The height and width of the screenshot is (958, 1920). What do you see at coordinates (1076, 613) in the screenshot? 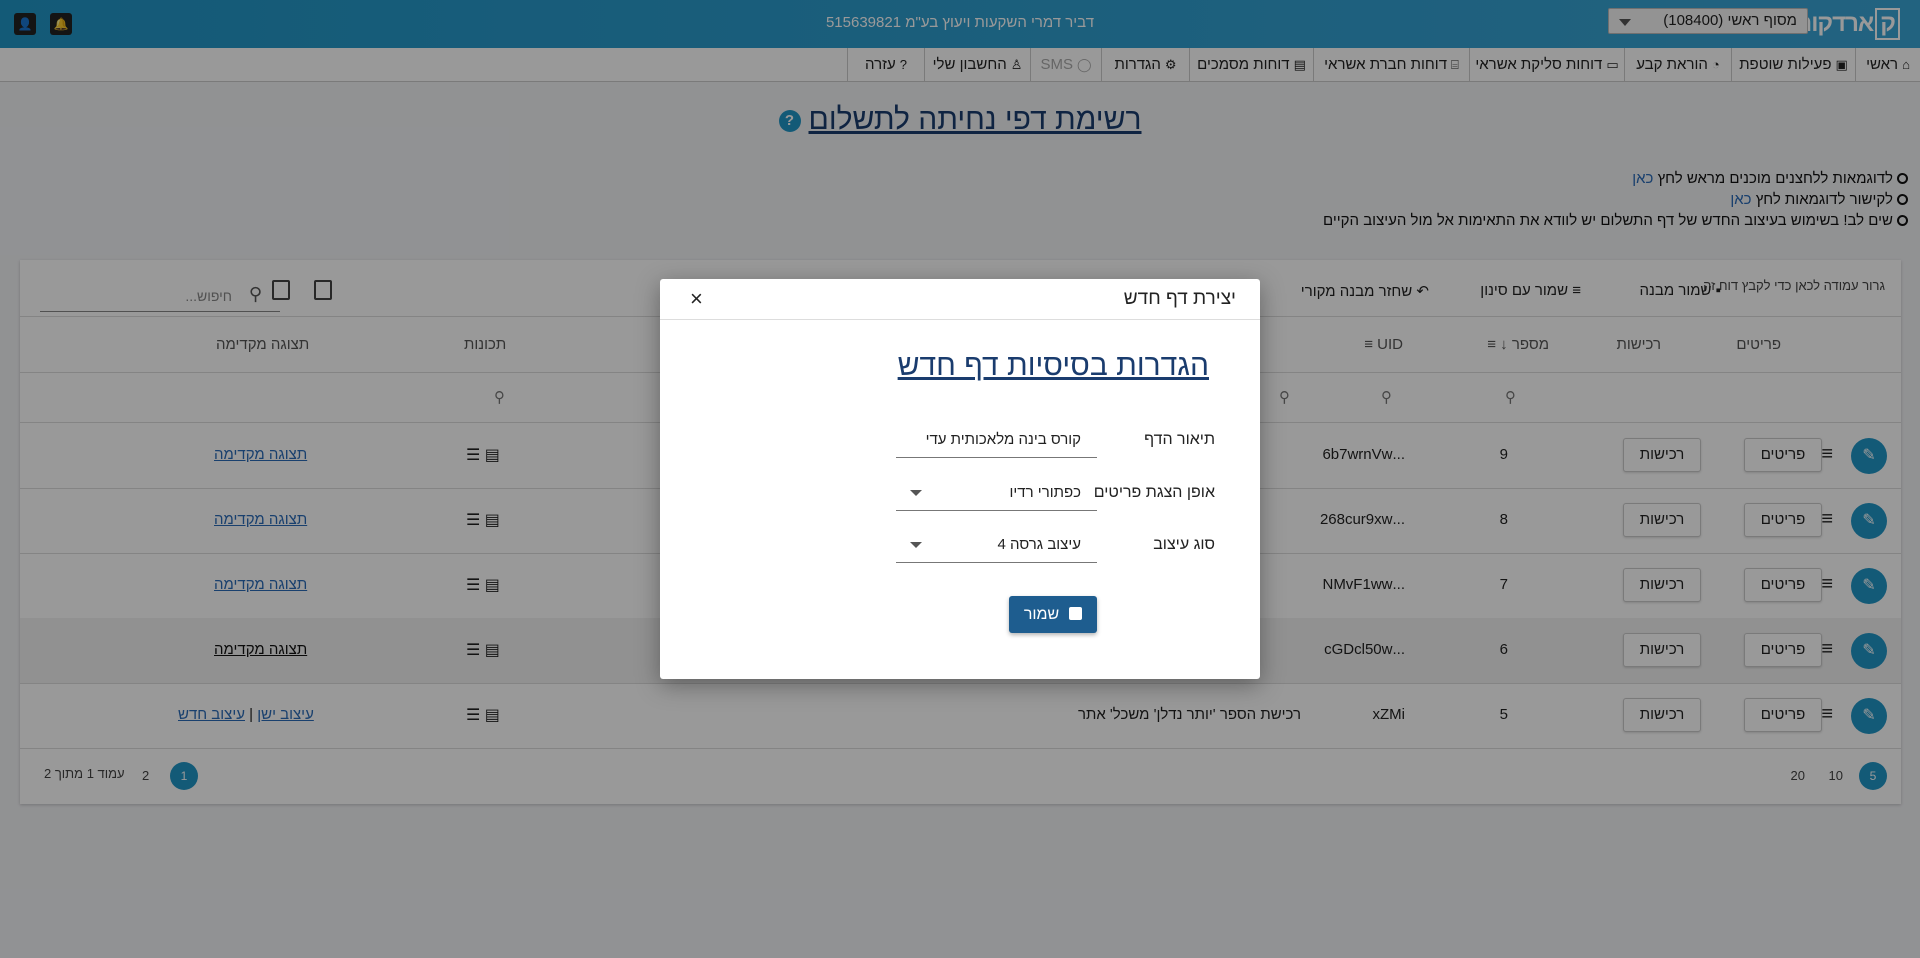
I see `save-icon` at bounding box center [1076, 613].